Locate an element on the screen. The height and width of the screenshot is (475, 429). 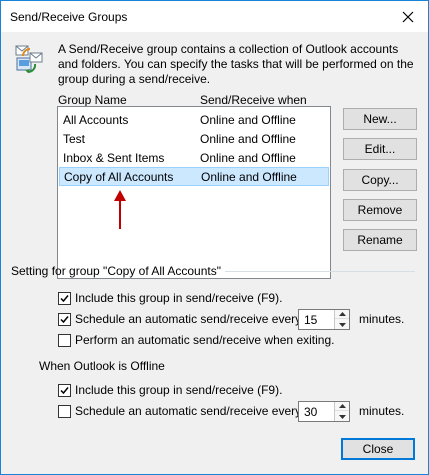
title-bar: Send/Receive Groups is located at coordinates (214, 16).